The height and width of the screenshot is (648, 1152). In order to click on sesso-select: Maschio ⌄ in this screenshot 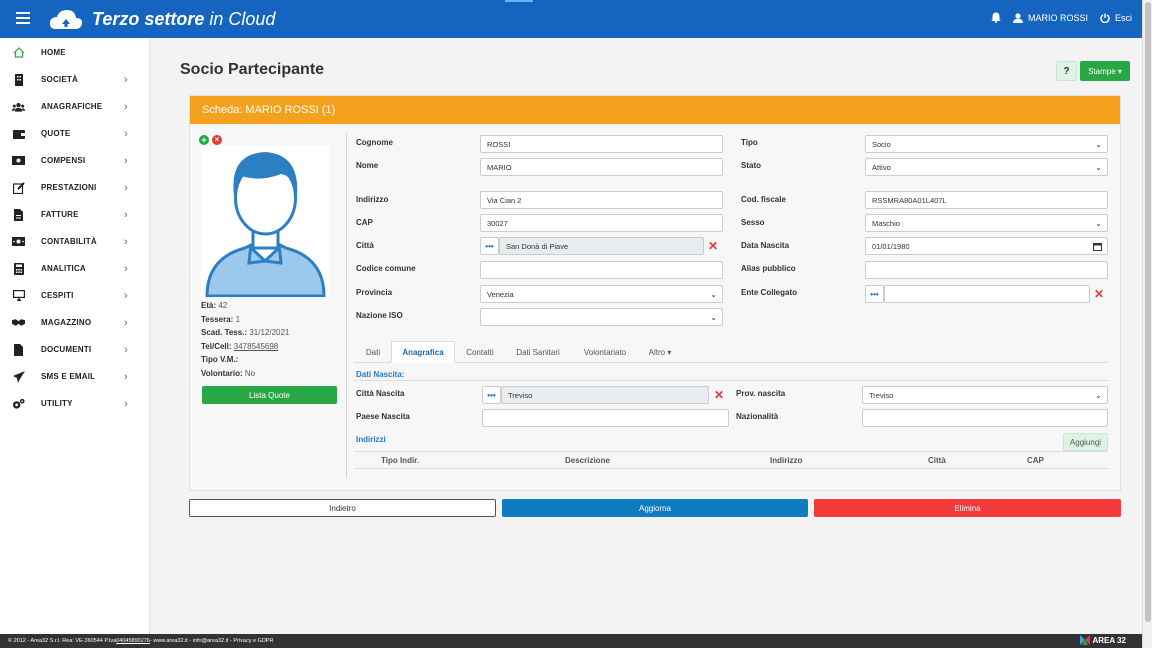, I will do `click(986, 223)`.